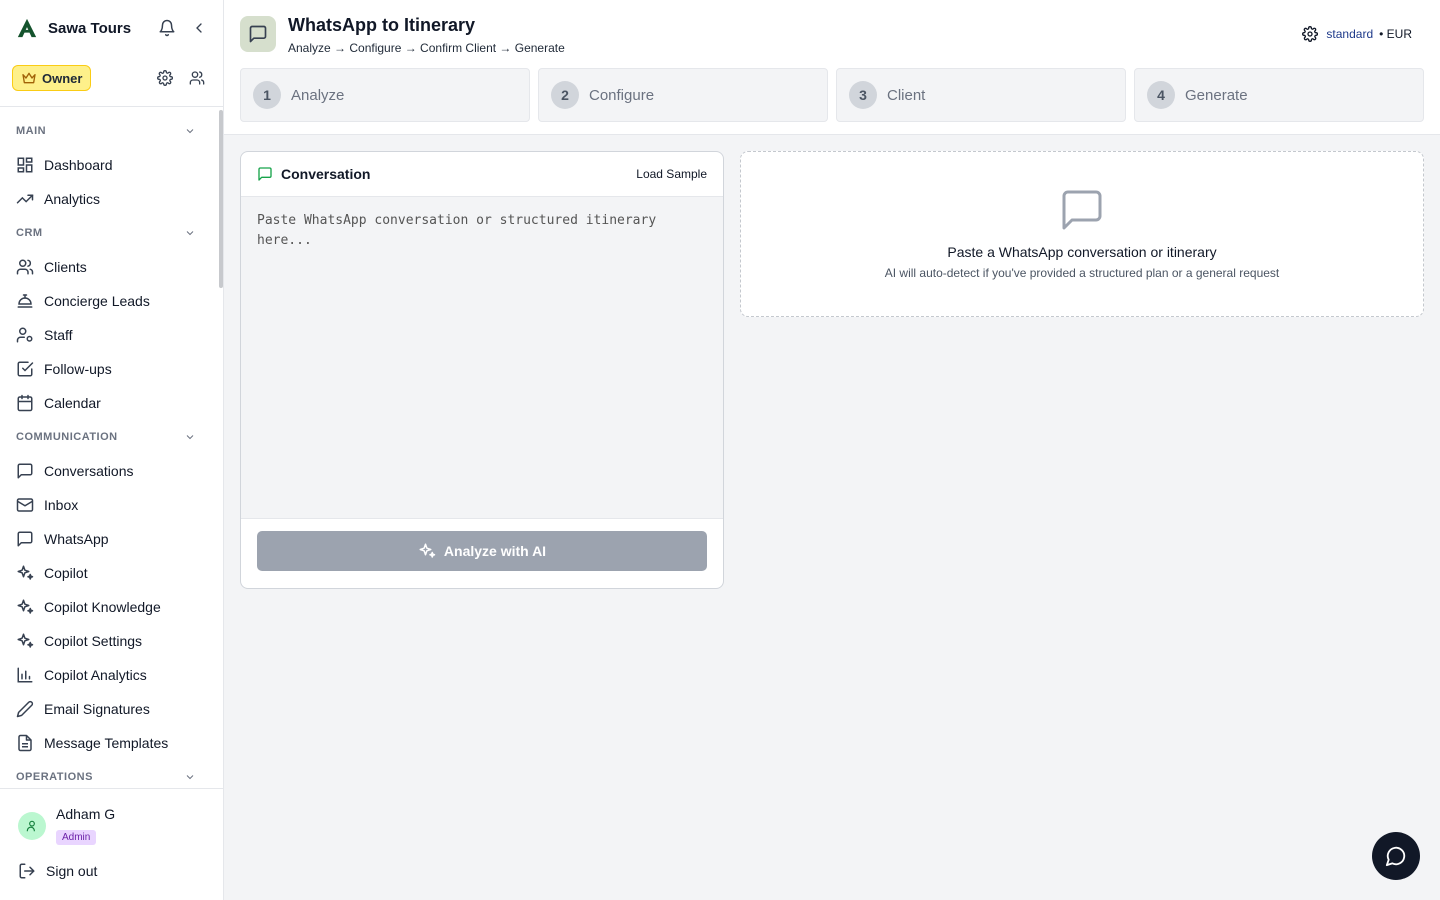 Image resolution: width=1440 pixels, height=900 pixels. I want to click on chat-fab-button, so click(1396, 856).